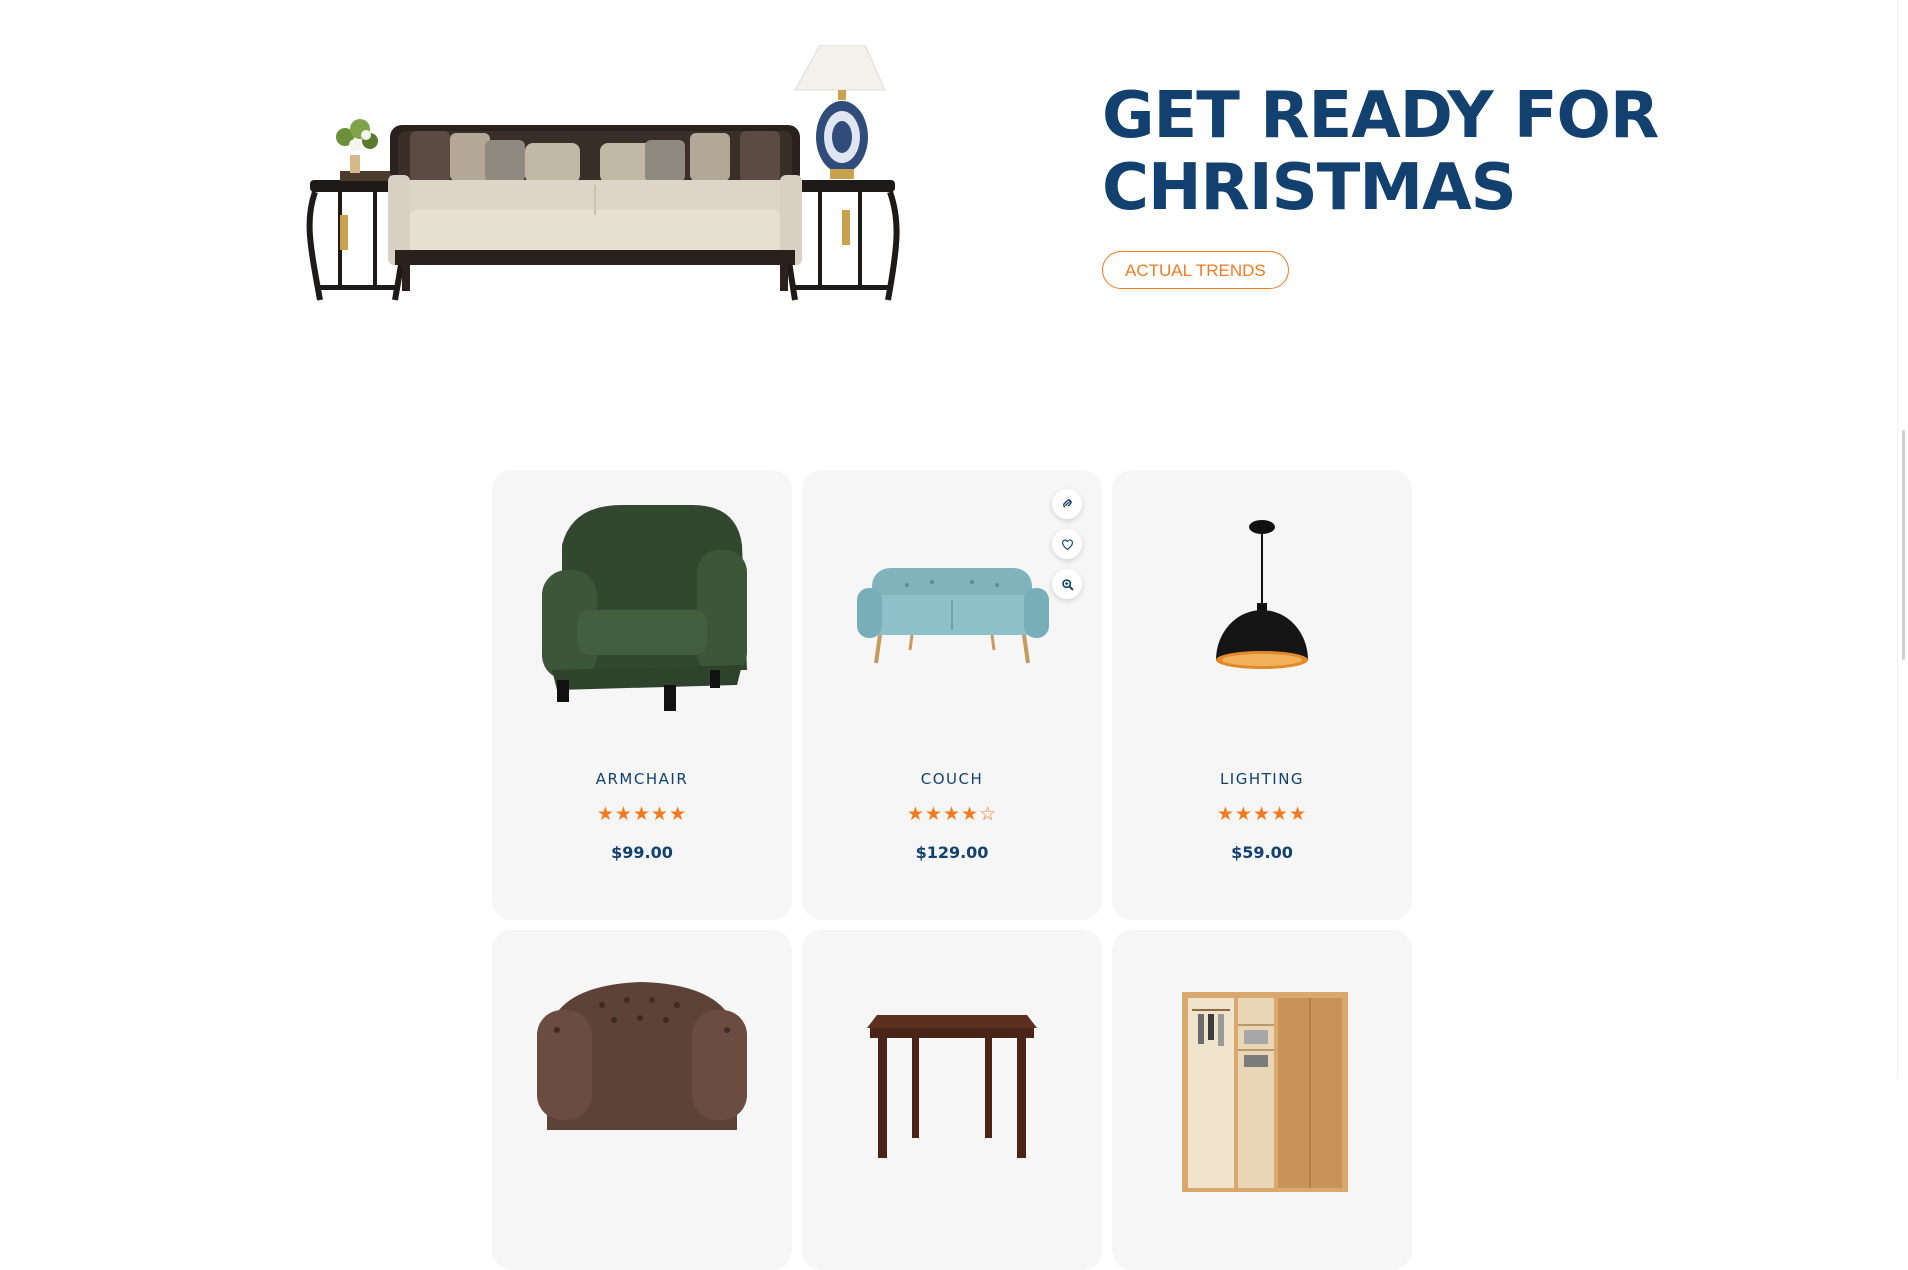 The width and height of the screenshot is (1908, 1270). What do you see at coordinates (952, 1086) in the screenshot?
I see `table-image` at bounding box center [952, 1086].